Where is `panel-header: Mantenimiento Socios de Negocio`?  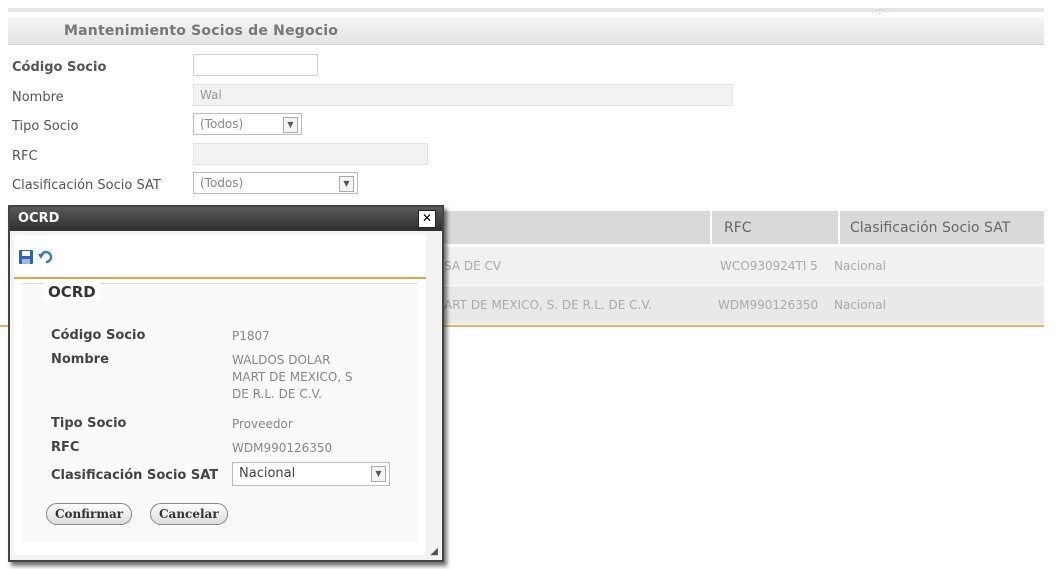 panel-header: Mantenimiento Socios de Negocio is located at coordinates (526, 31).